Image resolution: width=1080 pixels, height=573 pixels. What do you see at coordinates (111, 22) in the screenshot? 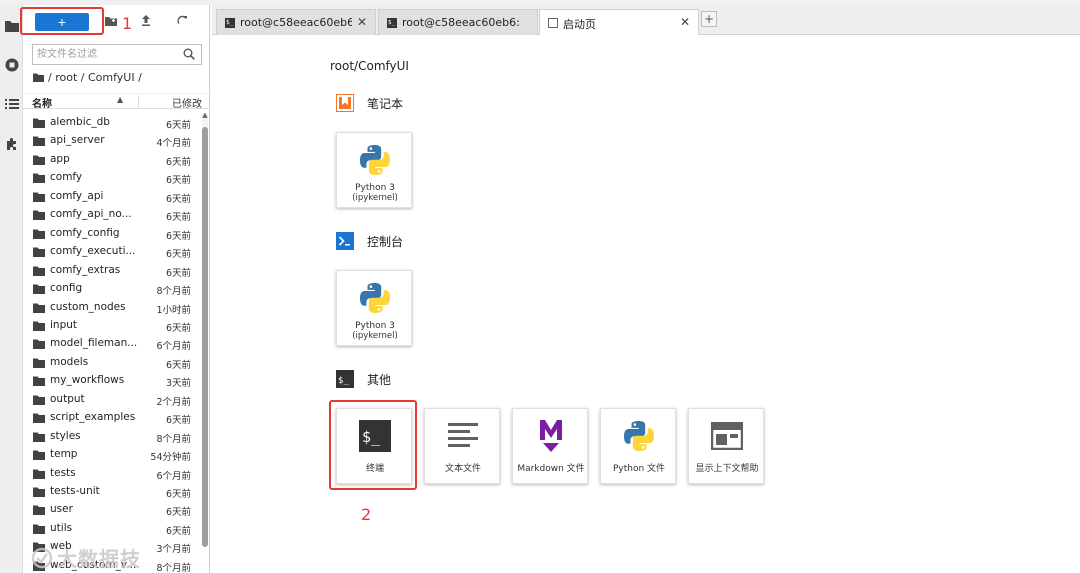
I see `new-folder-icon` at bounding box center [111, 22].